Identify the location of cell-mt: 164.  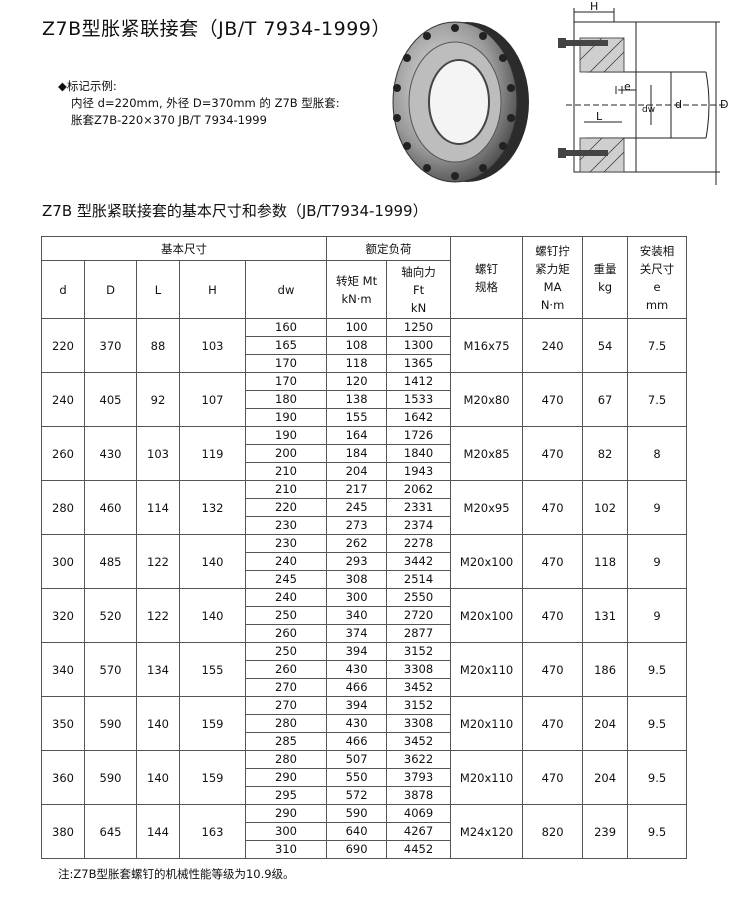
(357, 435).